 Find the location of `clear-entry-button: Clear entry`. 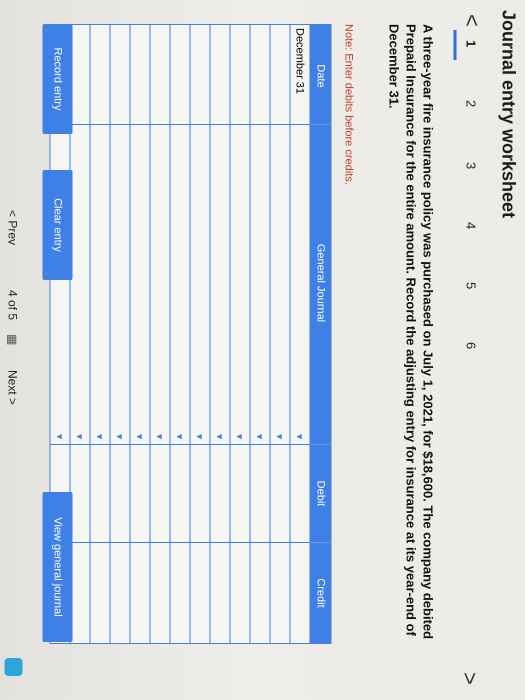

clear-entry-button: Clear entry is located at coordinates (57, 225).